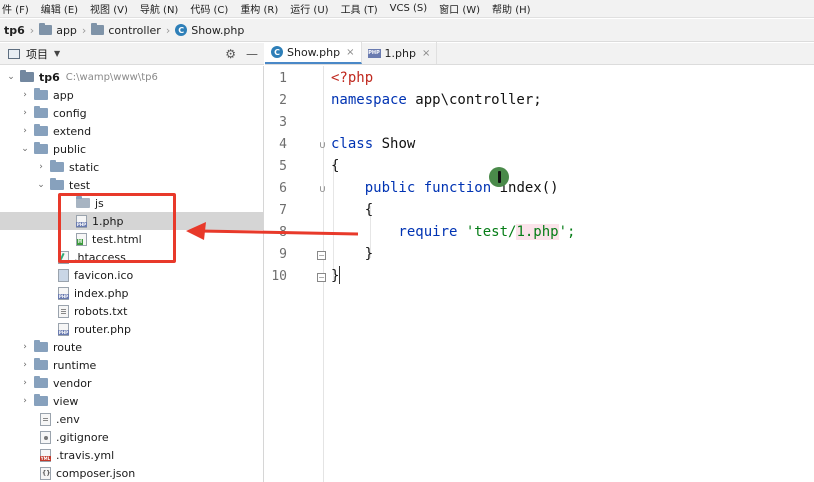  Describe the element at coordinates (209, 8) in the screenshot. I see `menu-code: 代码 (C)` at that location.